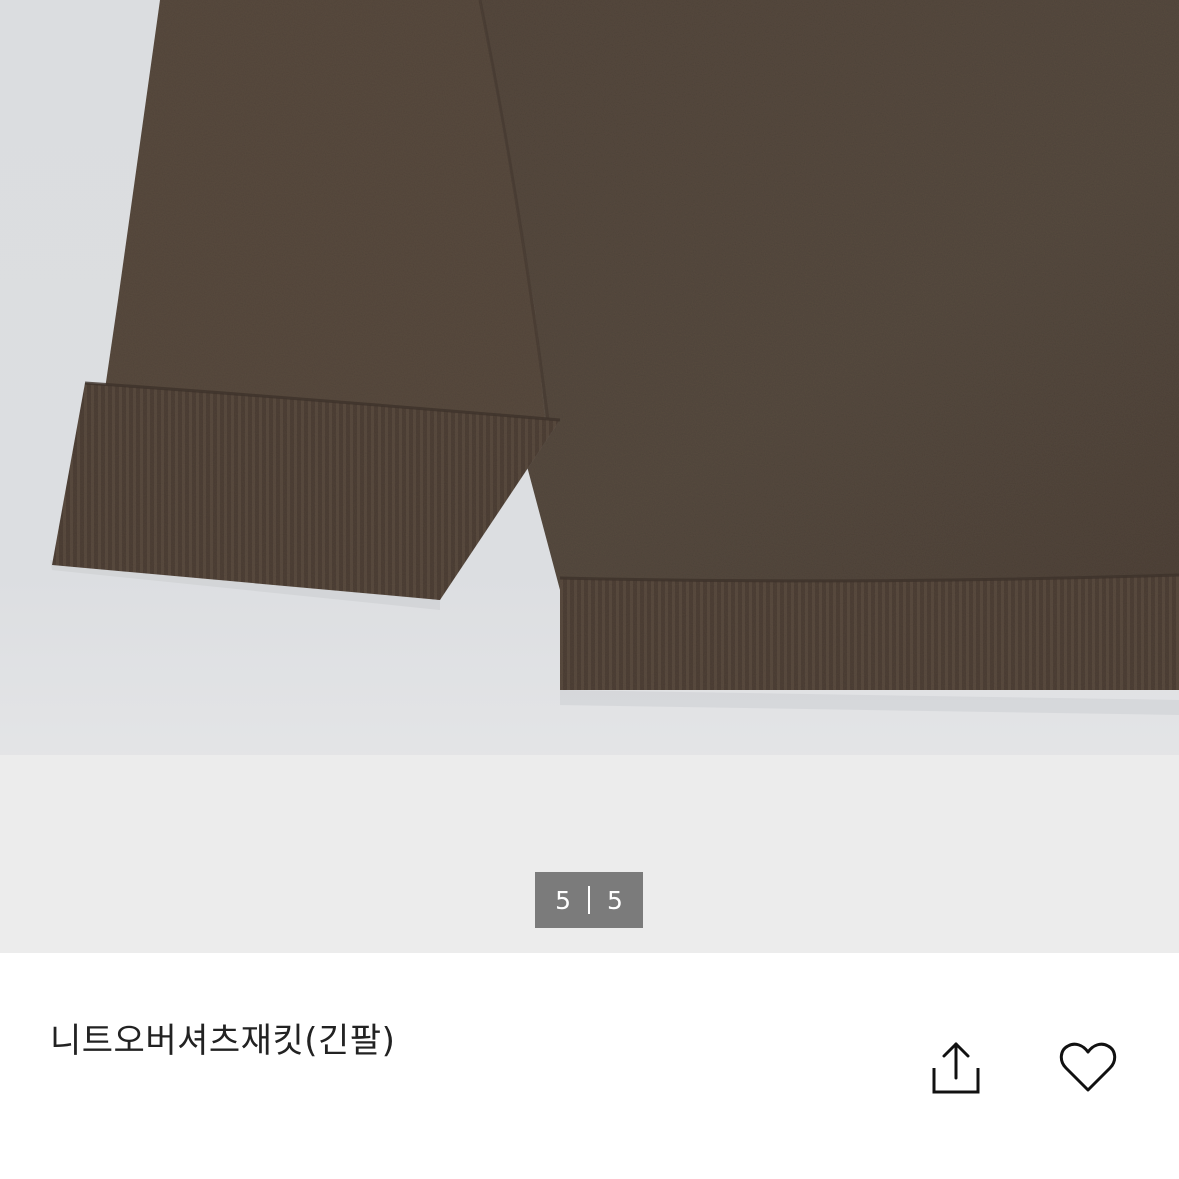  I want to click on pager-total: 5, so click(615, 900).